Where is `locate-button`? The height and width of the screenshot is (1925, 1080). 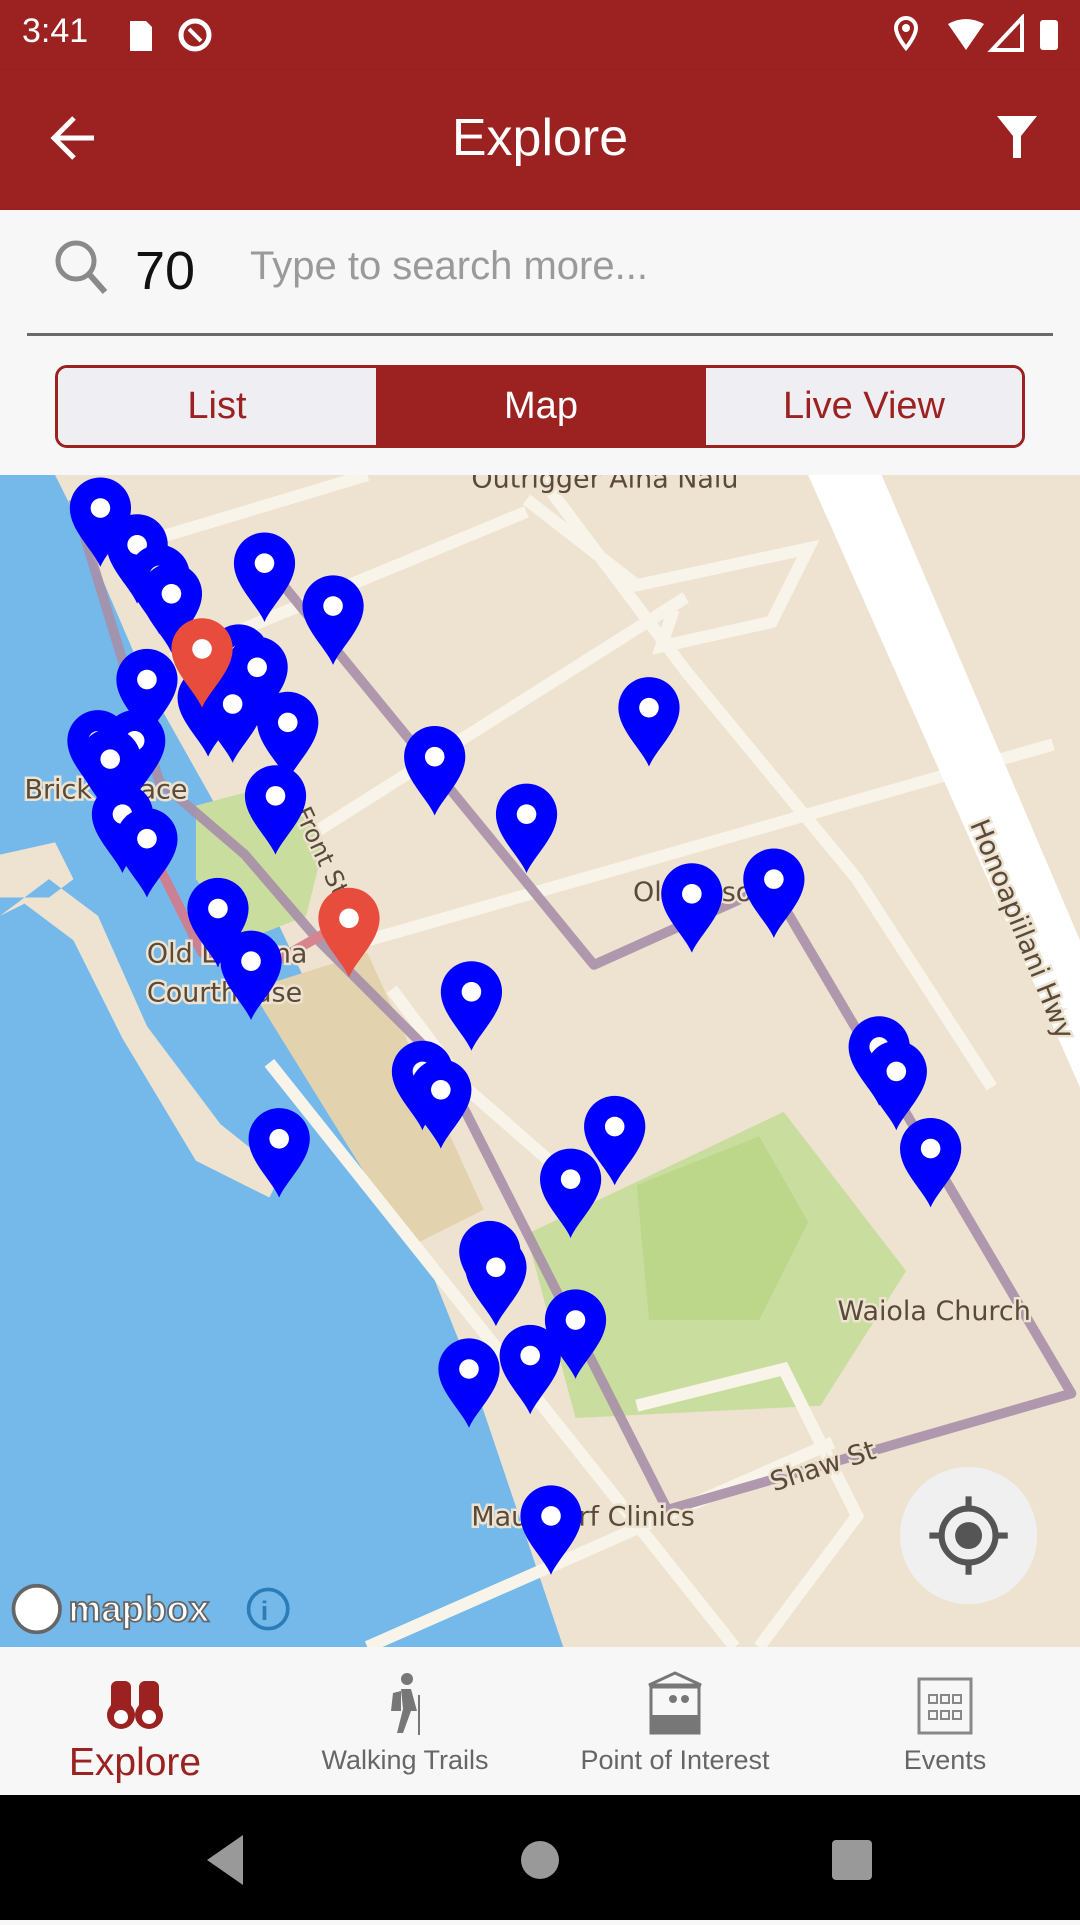
locate-button is located at coordinates (969, 1535).